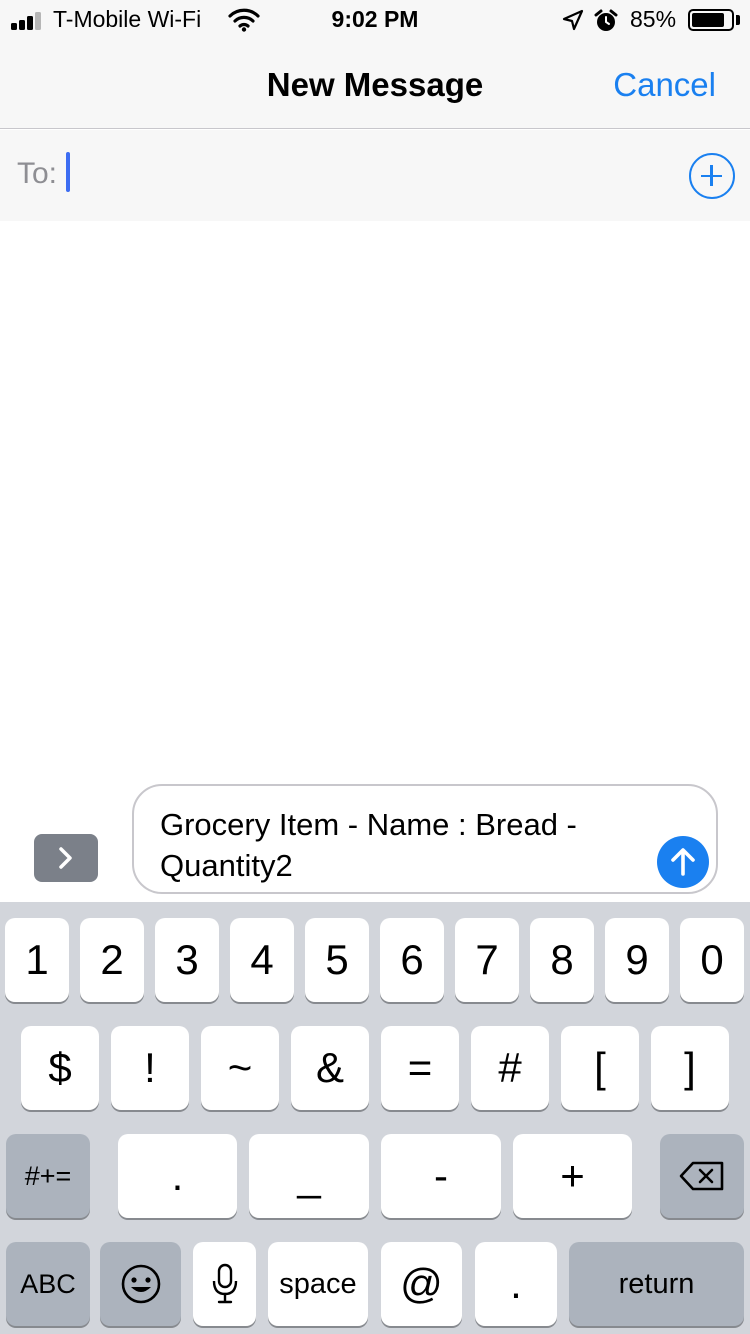 Image resolution: width=750 pixels, height=1334 pixels. Describe the element at coordinates (637, 960) in the screenshot. I see `key-9: 9` at that location.